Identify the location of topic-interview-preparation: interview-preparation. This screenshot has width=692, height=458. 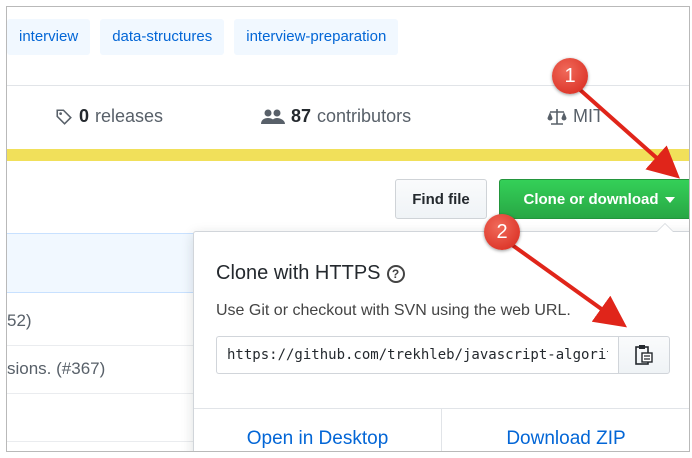
(316, 37).